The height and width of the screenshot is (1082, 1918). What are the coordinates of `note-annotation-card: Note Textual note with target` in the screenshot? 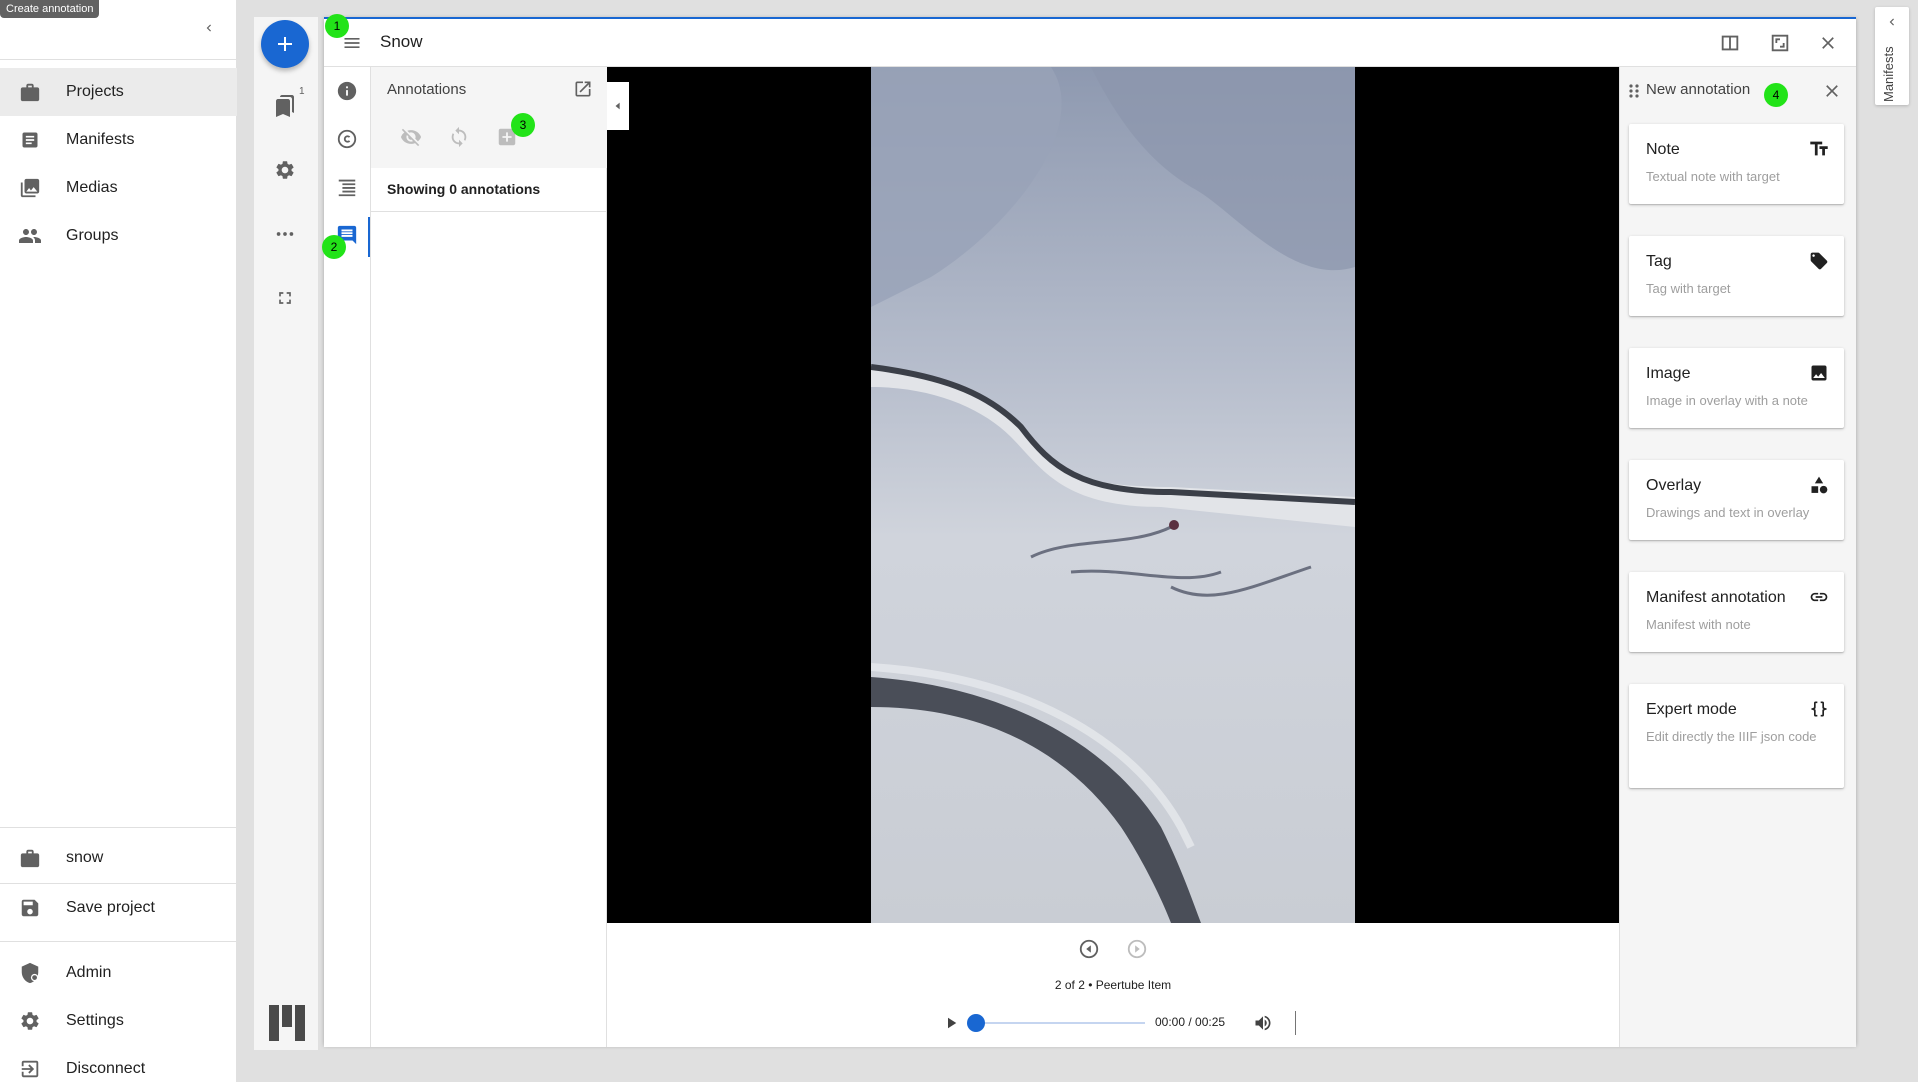 It's located at (1736, 164).